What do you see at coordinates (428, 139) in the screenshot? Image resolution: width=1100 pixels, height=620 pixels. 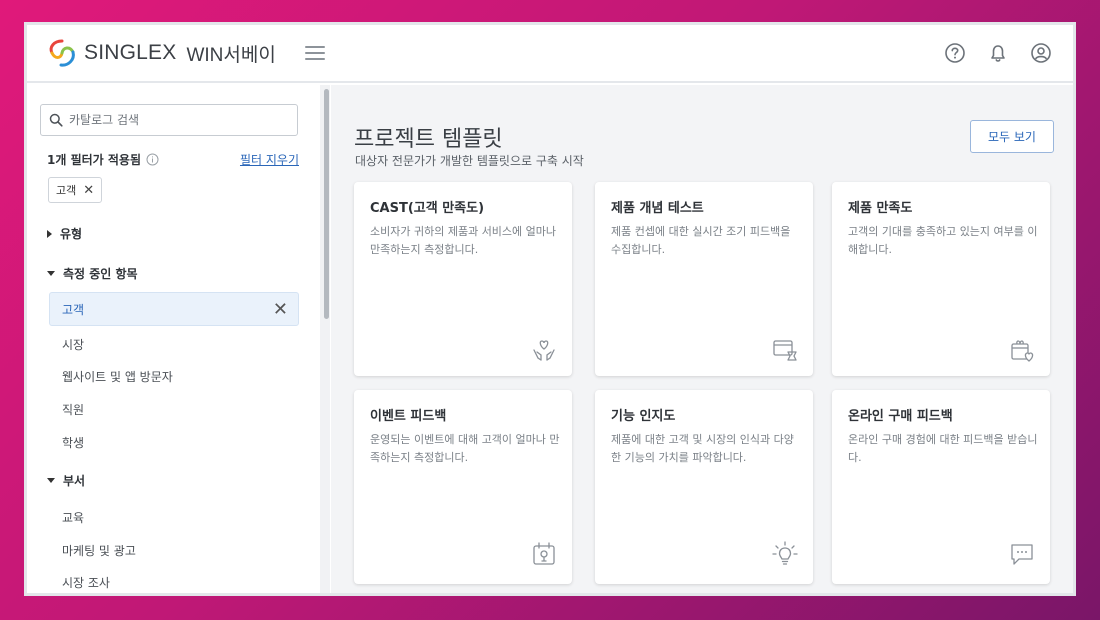 I see `page-title: 프로젝트 템플릿` at bounding box center [428, 139].